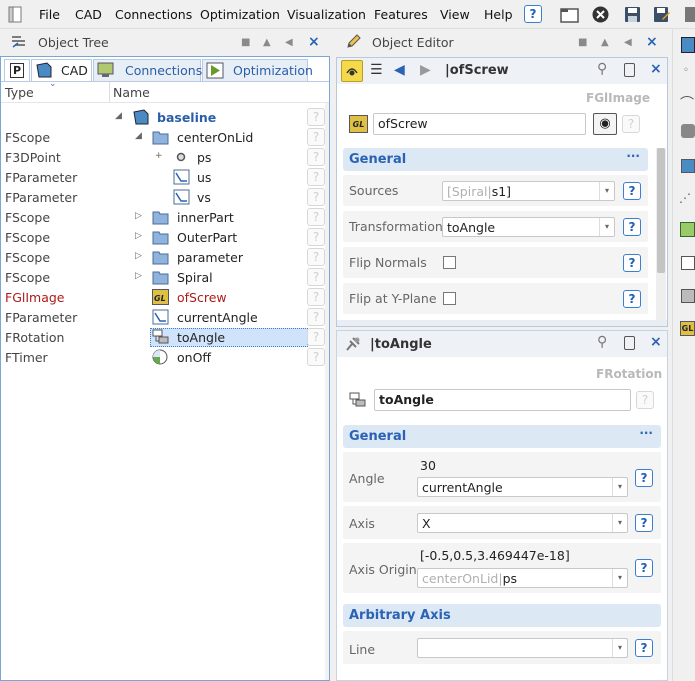 This screenshot has height=681, width=695. What do you see at coordinates (165, 137) in the screenshot?
I see `tree-row: FScope ◢ centerOnLid?` at bounding box center [165, 137].